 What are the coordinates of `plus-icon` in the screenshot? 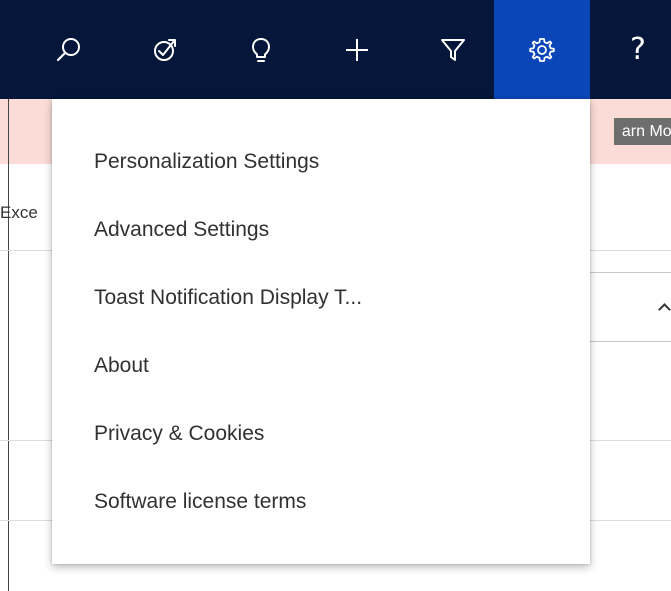 It's located at (357, 49).